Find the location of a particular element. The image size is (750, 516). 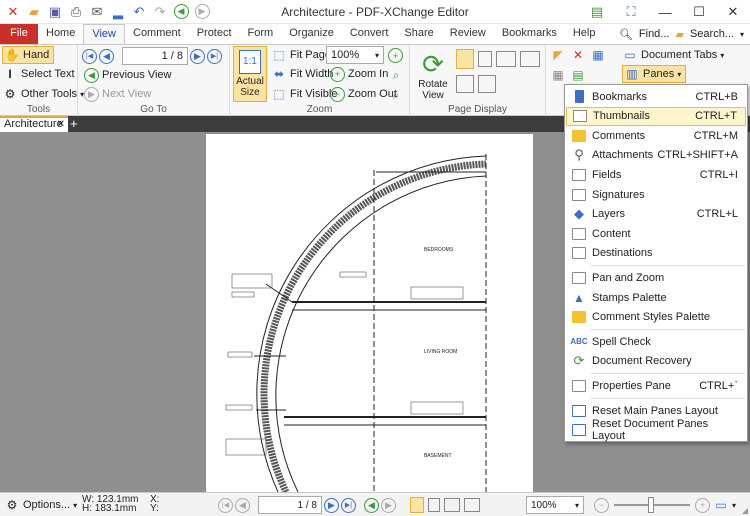

save-icon: ▣ is located at coordinates (55, 12).